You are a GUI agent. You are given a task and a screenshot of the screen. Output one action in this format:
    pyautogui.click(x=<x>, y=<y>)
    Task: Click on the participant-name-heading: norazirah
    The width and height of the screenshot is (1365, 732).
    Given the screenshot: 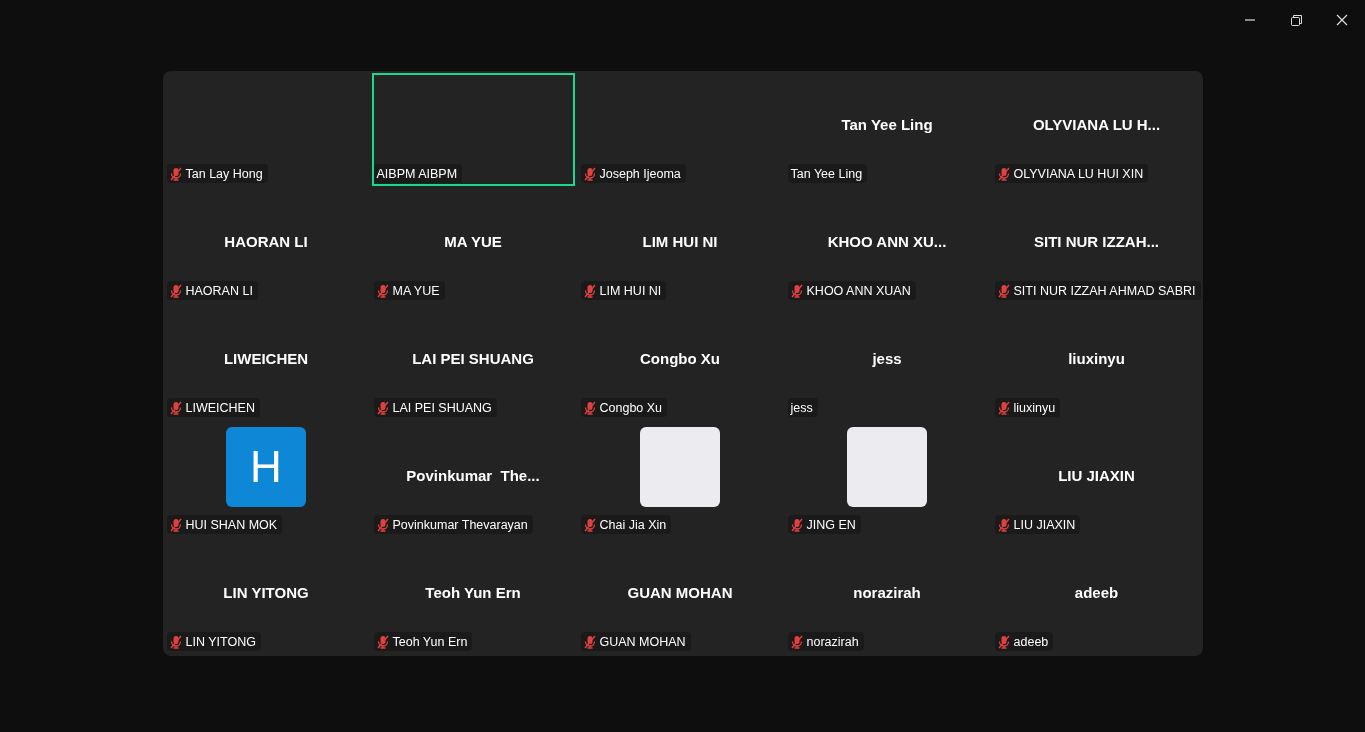 What is the action you would take?
    pyautogui.click(x=887, y=592)
    